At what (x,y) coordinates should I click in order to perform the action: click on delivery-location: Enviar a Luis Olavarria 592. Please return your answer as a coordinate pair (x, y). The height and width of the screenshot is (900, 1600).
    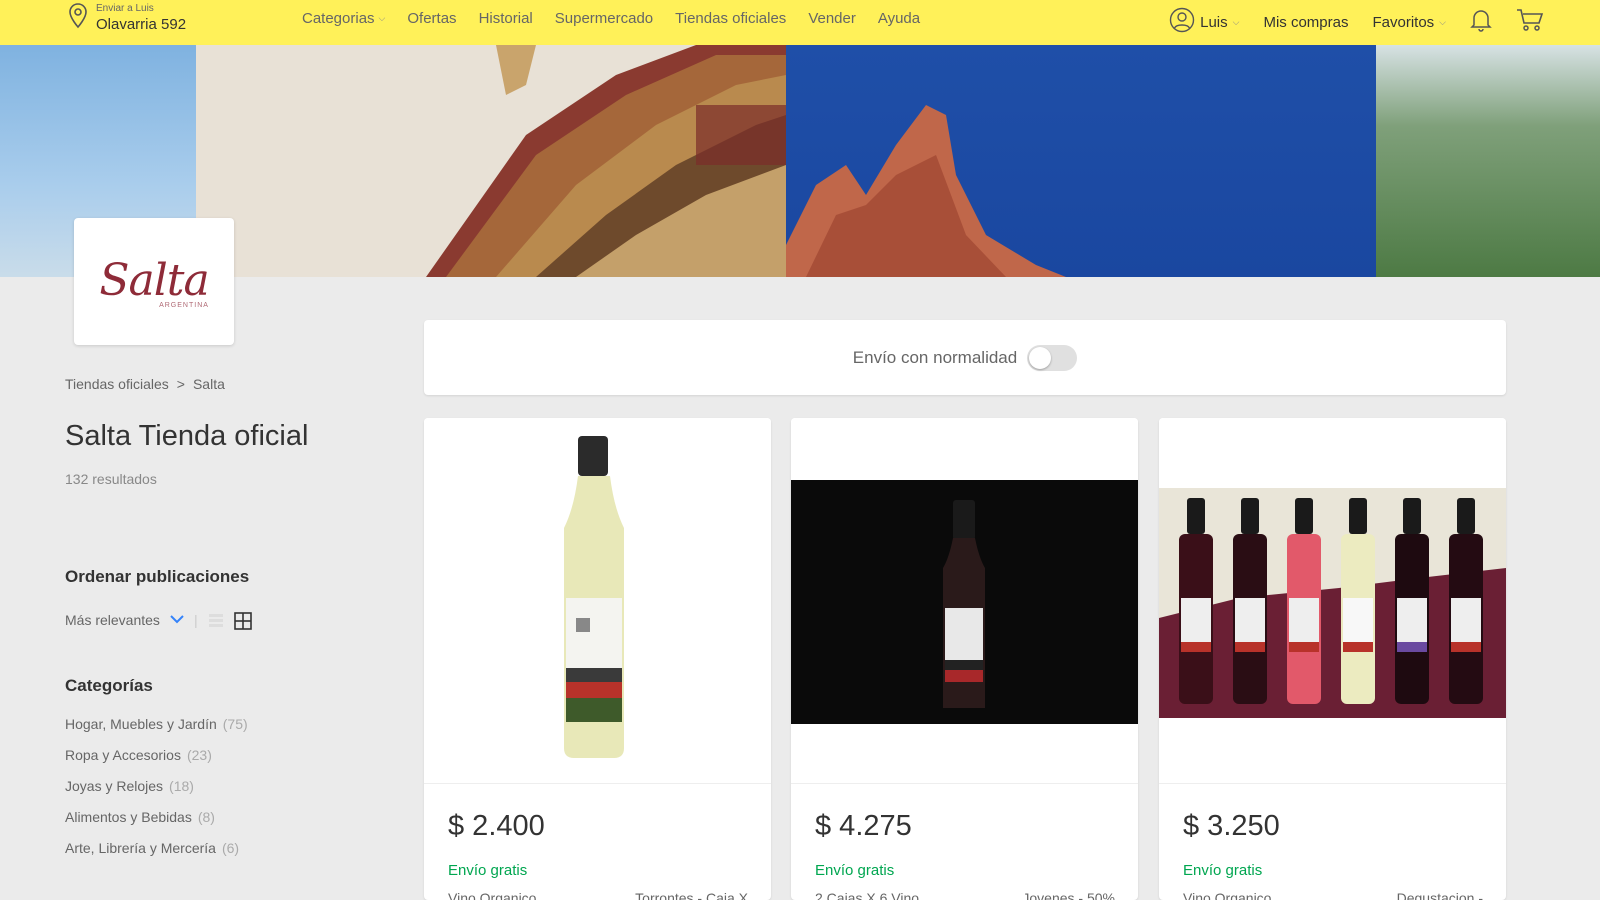
    Looking at the image, I should click on (127, 18).